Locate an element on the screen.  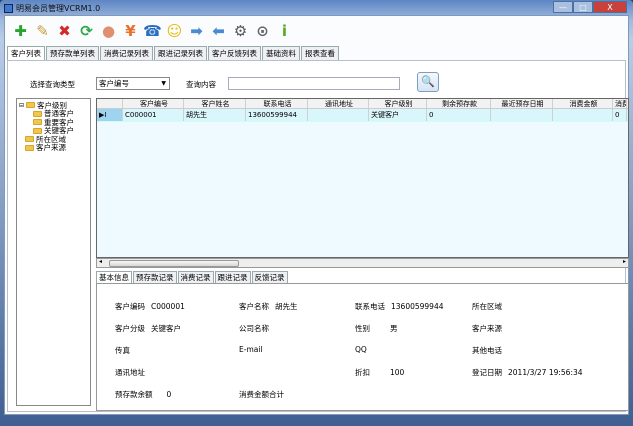
field-label: E-mail is located at coordinates (251, 349).